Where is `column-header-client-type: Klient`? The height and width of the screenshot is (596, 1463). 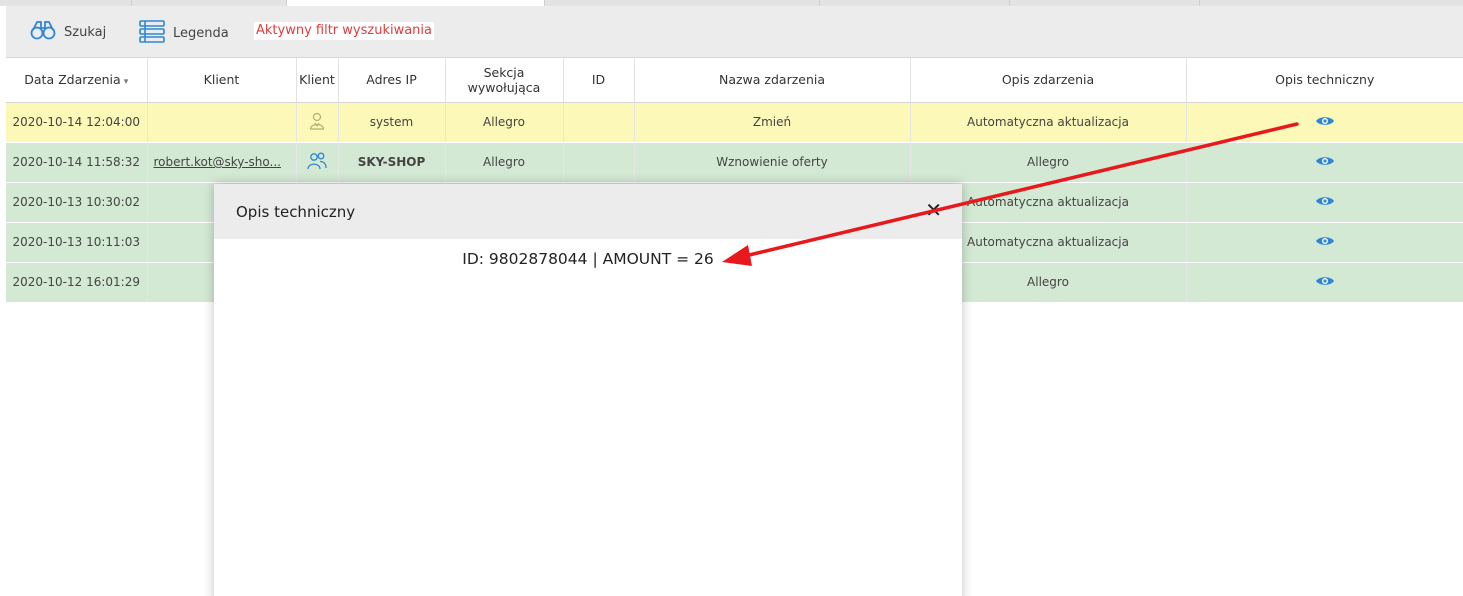 column-header-client-type: Klient is located at coordinates (317, 80).